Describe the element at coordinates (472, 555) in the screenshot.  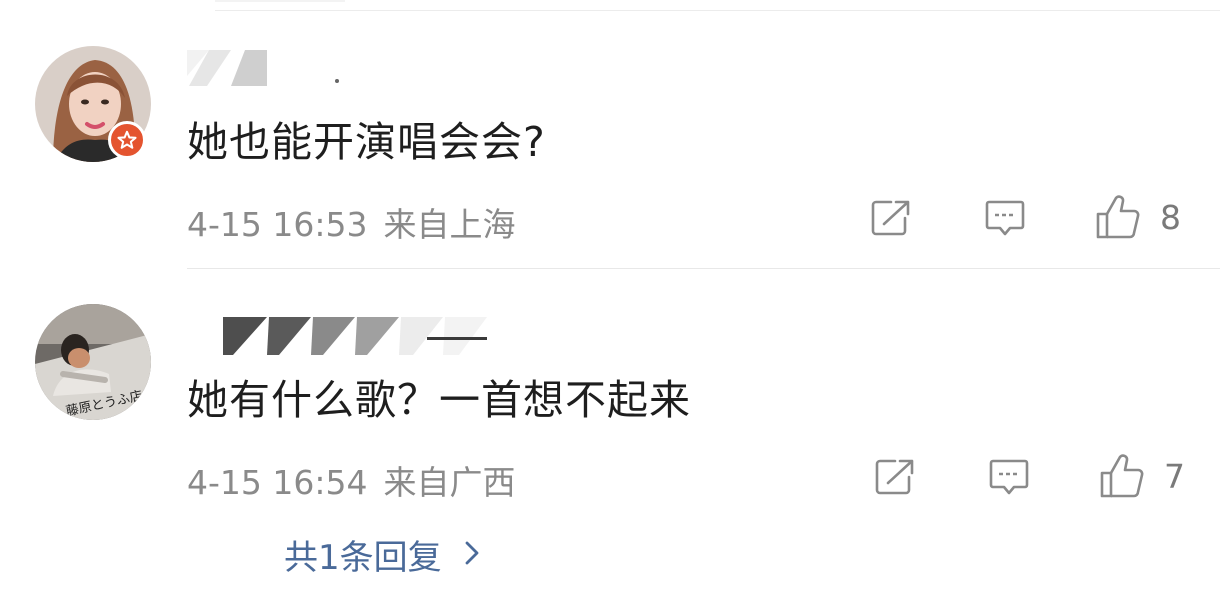
I see `chevron-right-icon` at that location.